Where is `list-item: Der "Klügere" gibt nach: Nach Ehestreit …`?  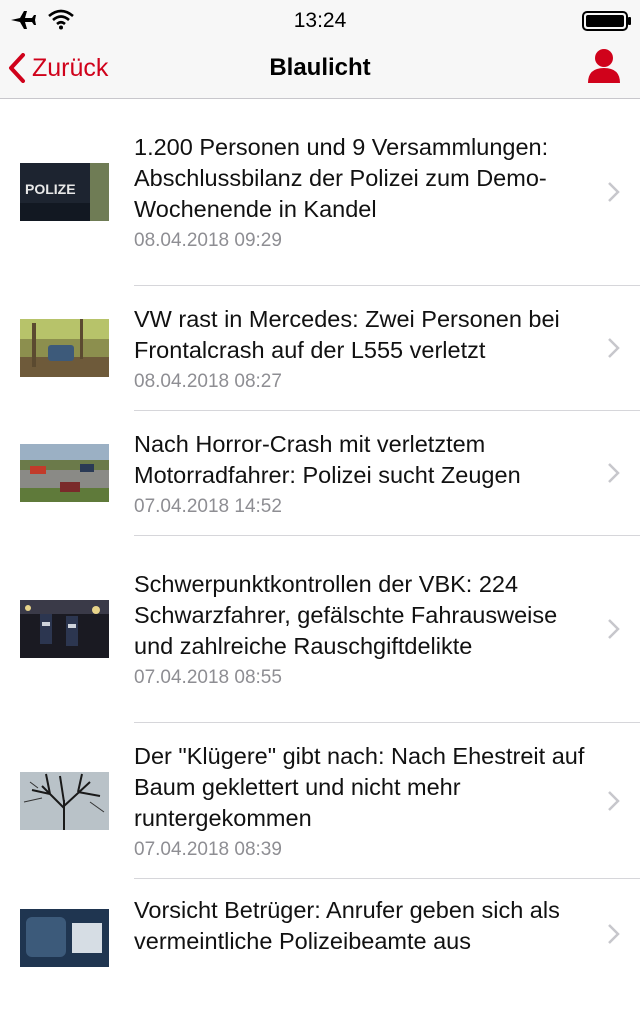 list-item: Der "Klügere" gibt nach: Nach Ehestreit … is located at coordinates (320, 800).